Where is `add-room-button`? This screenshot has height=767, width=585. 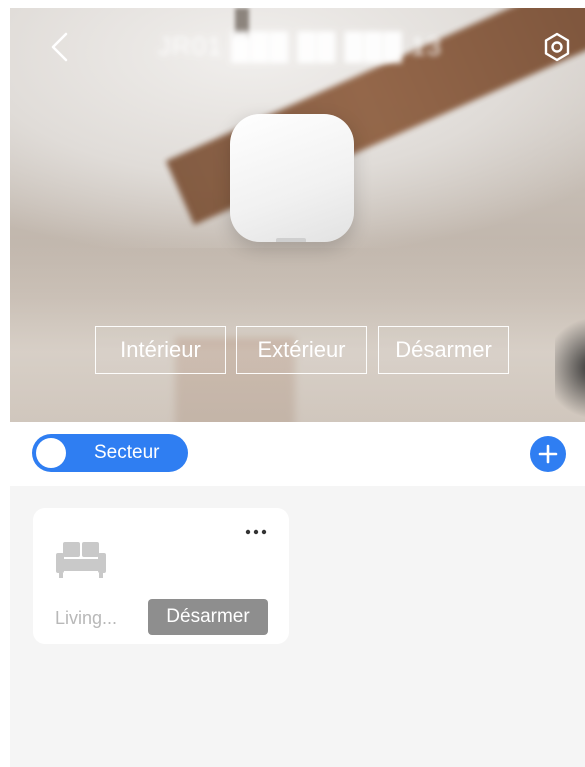
add-room-button is located at coordinates (548, 454).